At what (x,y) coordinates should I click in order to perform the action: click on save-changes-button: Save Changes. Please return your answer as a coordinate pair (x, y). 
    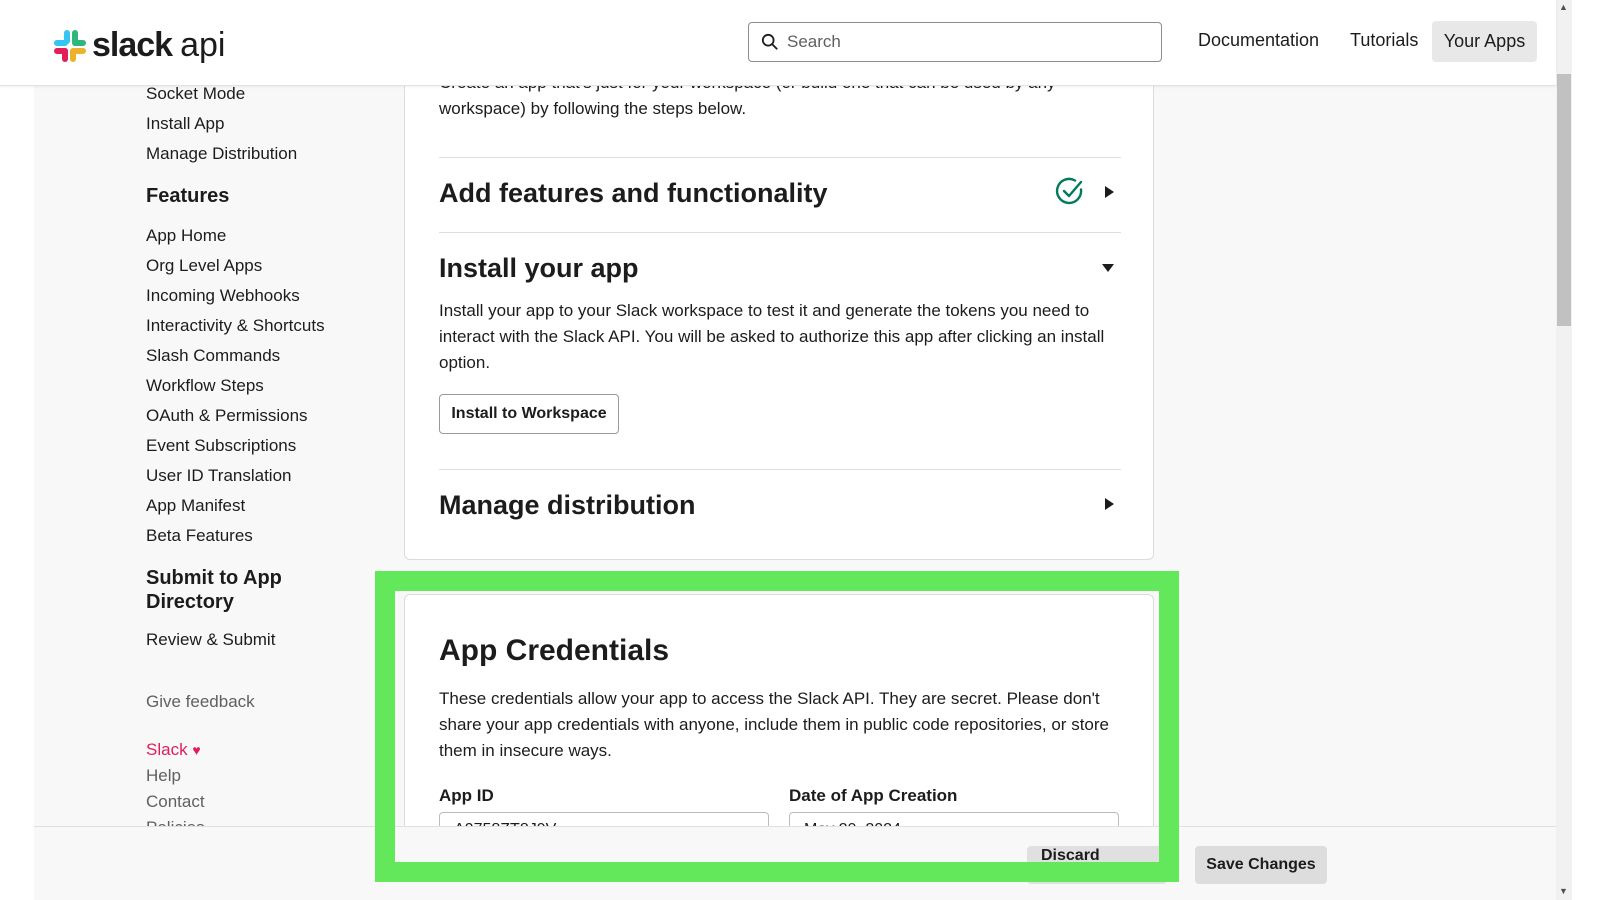
    Looking at the image, I should click on (1261, 865).